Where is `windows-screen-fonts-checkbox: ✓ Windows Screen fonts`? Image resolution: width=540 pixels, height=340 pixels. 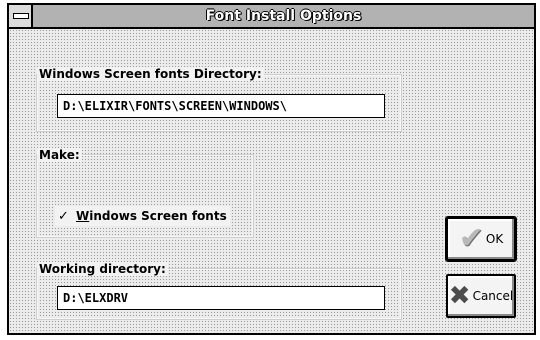 windows-screen-fonts-checkbox: ✓ Windows Screen fonts is located at coordinates (142, 216).